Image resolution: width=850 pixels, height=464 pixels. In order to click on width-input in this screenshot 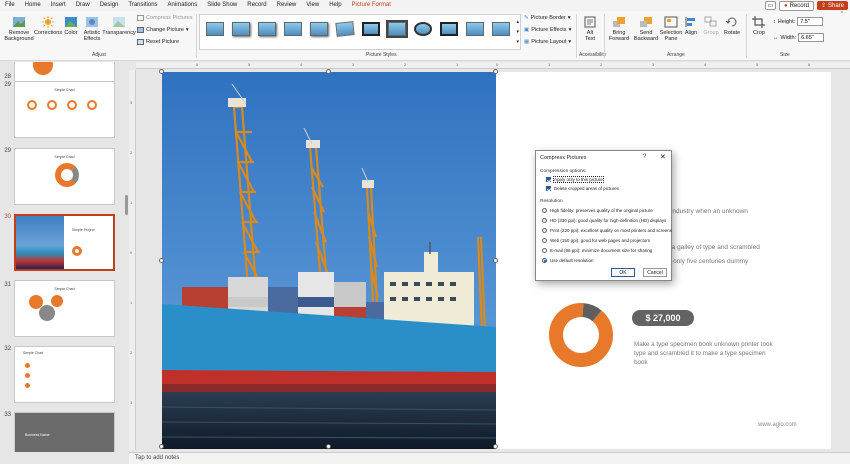, I will do `click(811, 37)`.